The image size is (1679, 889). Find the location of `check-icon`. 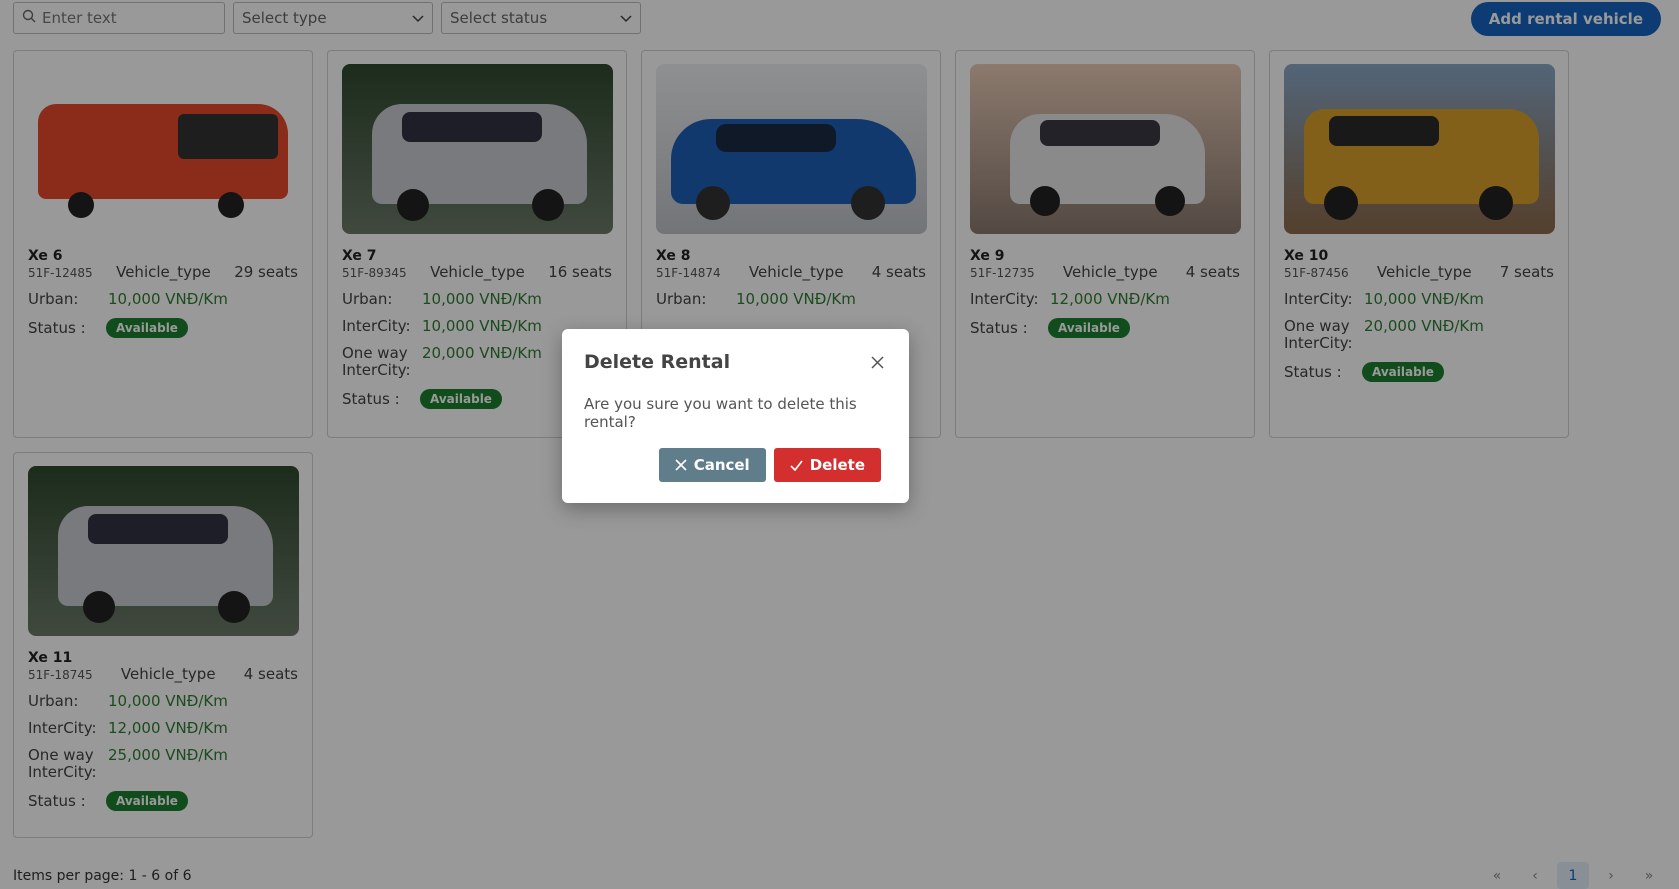

check-icon is located at coordinates (796, 465).